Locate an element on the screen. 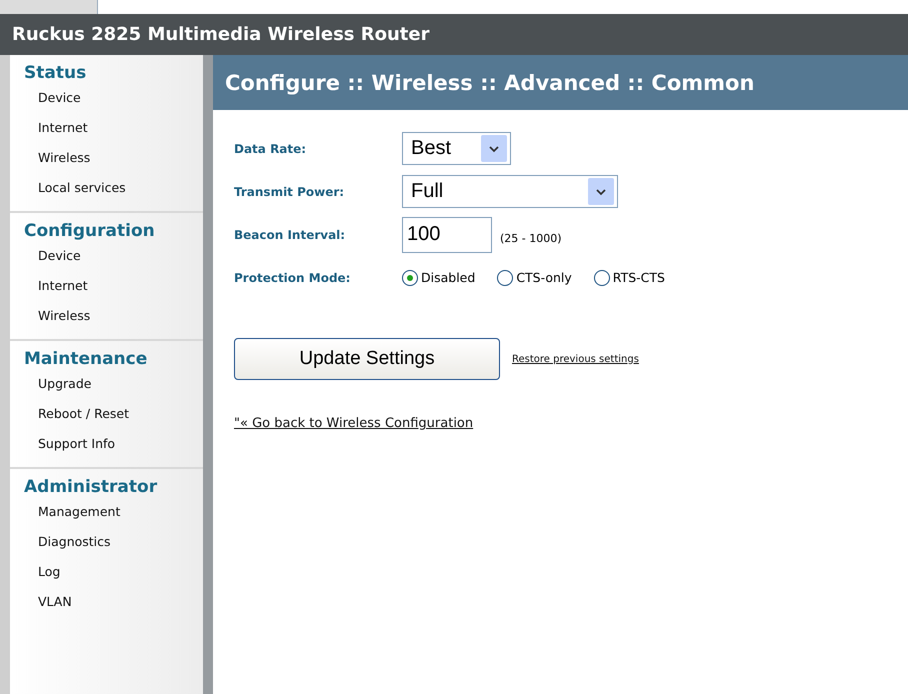 The width and height of the screenshot is (908, 694). nav-link: VLAN is located at coordinates (113, 604).